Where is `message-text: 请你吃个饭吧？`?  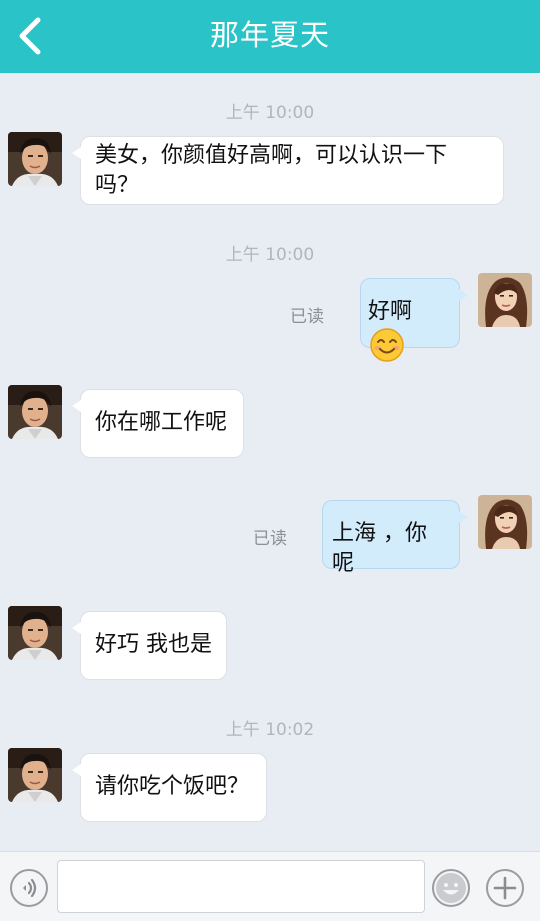 message-text: 请你吃个饭吧？ is located at coordinates (172, 786).